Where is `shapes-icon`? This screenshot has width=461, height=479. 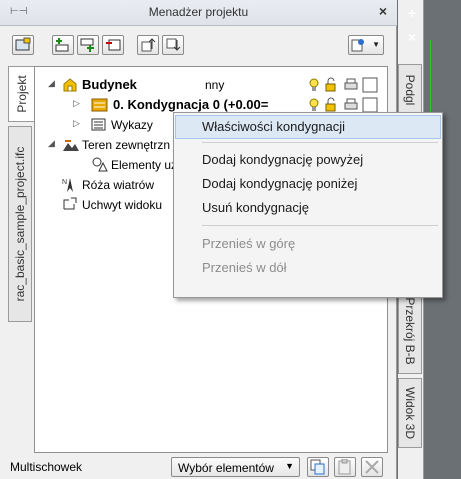 shapes-icon is located at coordinates (100, 164).